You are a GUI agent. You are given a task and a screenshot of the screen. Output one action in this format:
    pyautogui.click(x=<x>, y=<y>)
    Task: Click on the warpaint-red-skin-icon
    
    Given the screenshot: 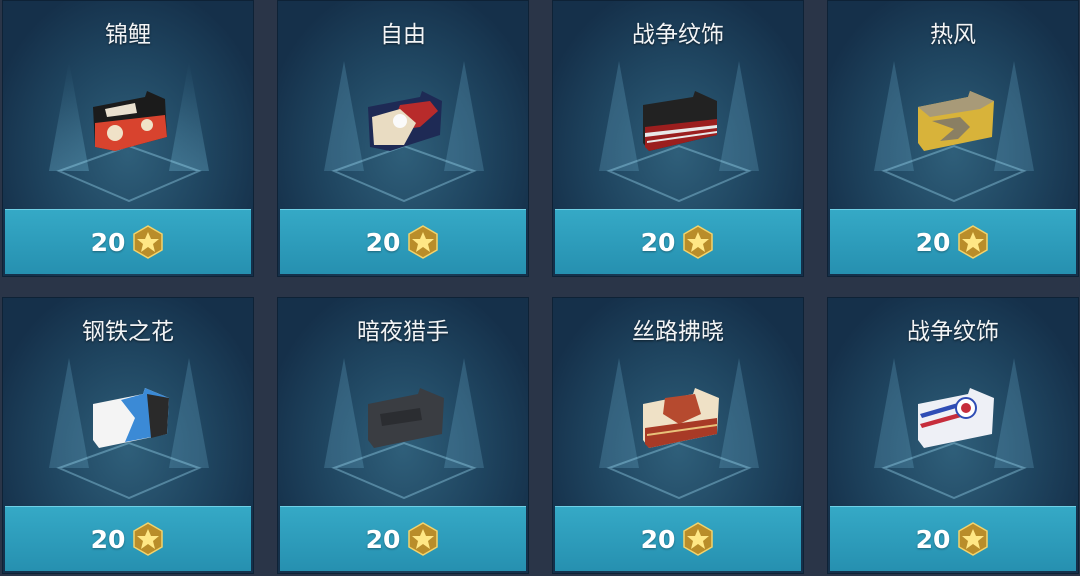 What is the action you would take?
    pyautogui.click(x=680, y=121)
    